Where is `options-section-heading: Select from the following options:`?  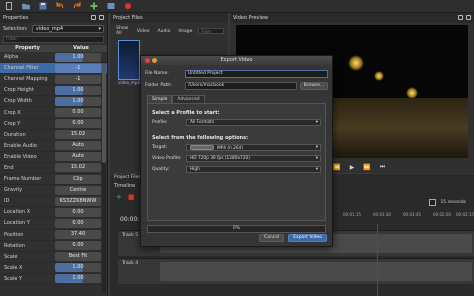 options-section-heading: Select from the following options: is located at coordinates (200, 138).